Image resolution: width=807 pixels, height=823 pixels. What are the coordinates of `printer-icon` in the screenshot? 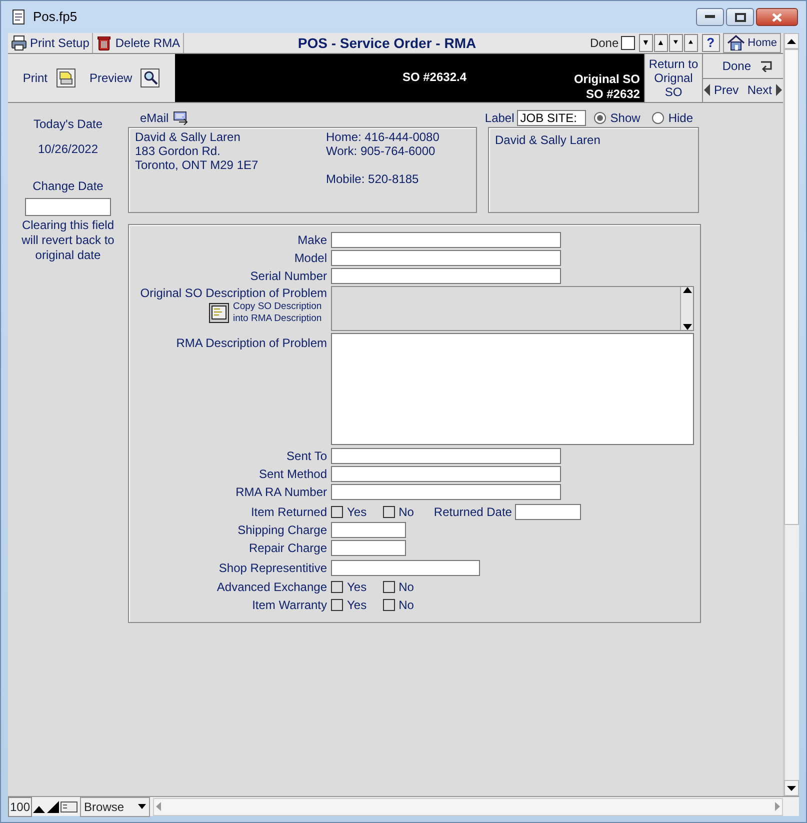 It's located at (19, 43).